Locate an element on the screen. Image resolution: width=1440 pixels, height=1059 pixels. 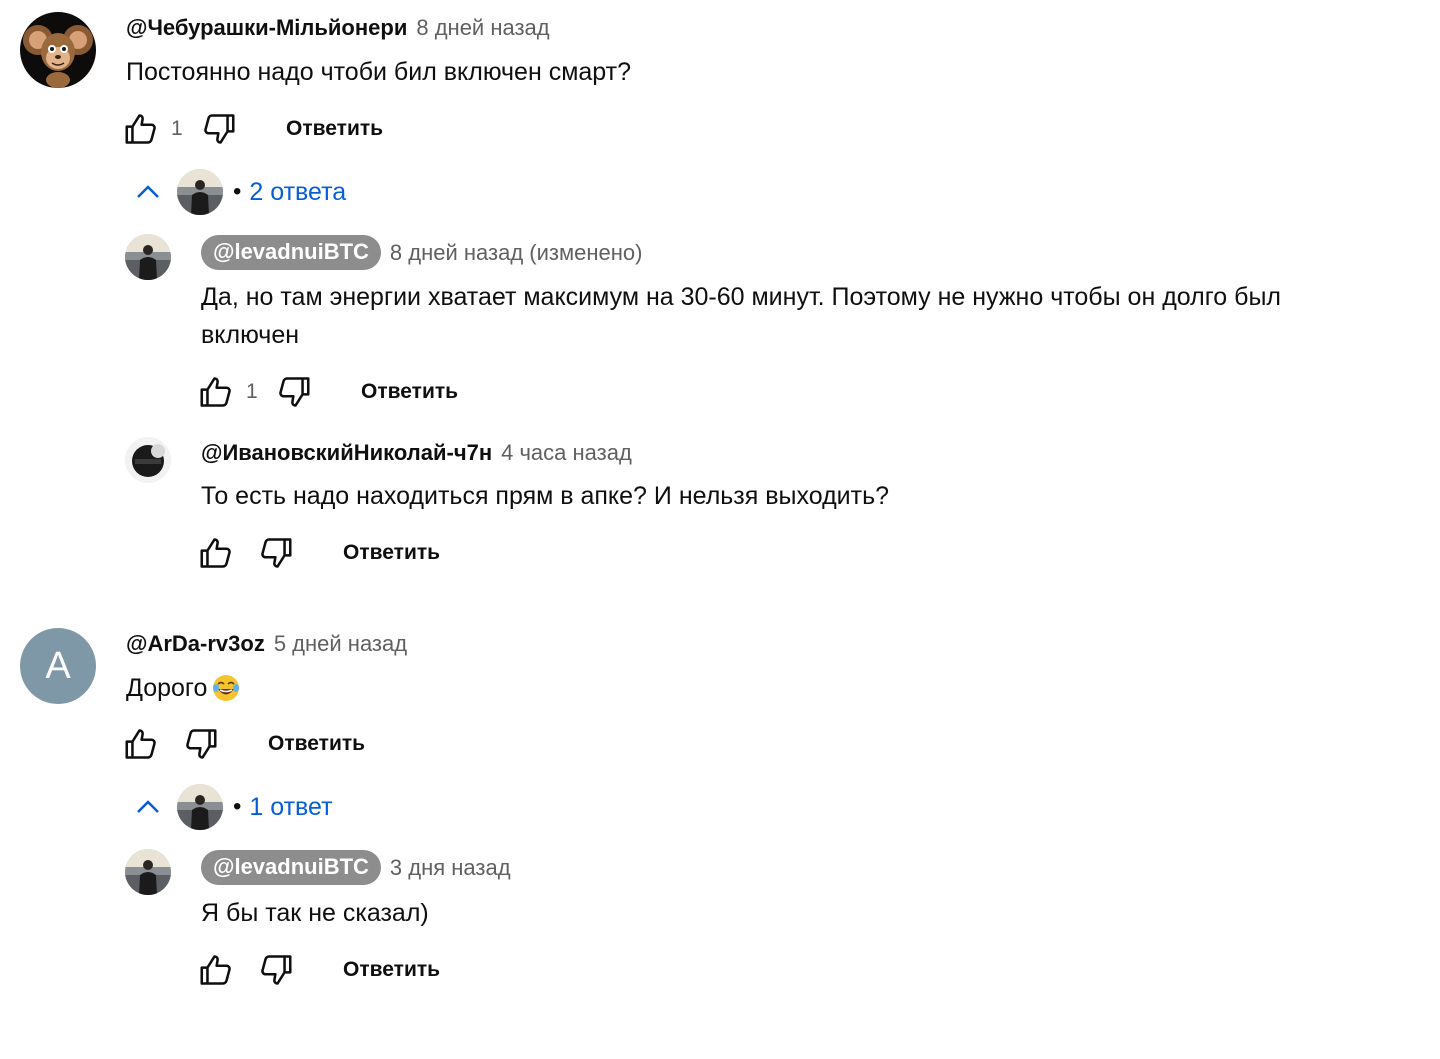
comment-time: 8 дней назад is located at coordinates (482, 28).